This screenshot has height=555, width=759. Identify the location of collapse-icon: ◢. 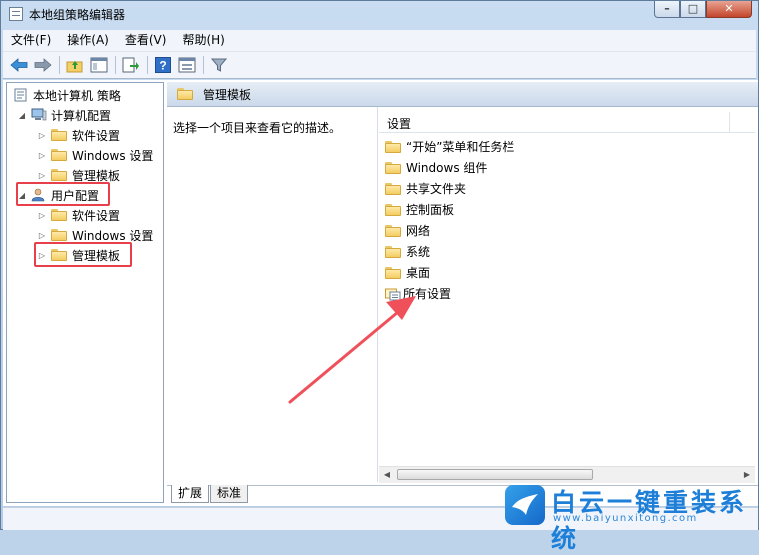
(22, 115).